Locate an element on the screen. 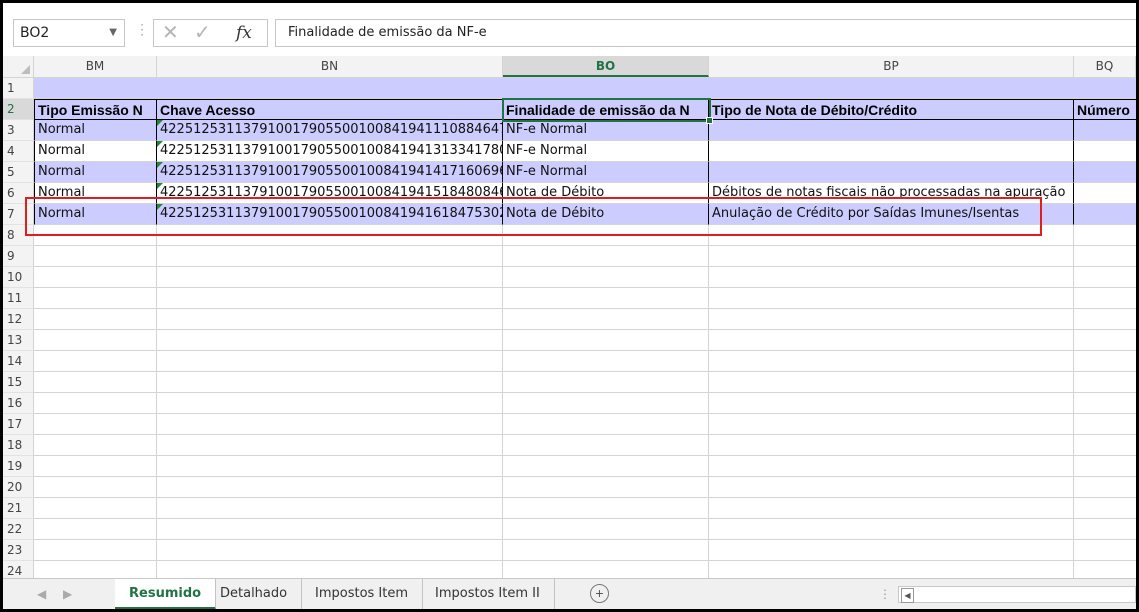  row-header: 20 is located at coordinates (18, 487).